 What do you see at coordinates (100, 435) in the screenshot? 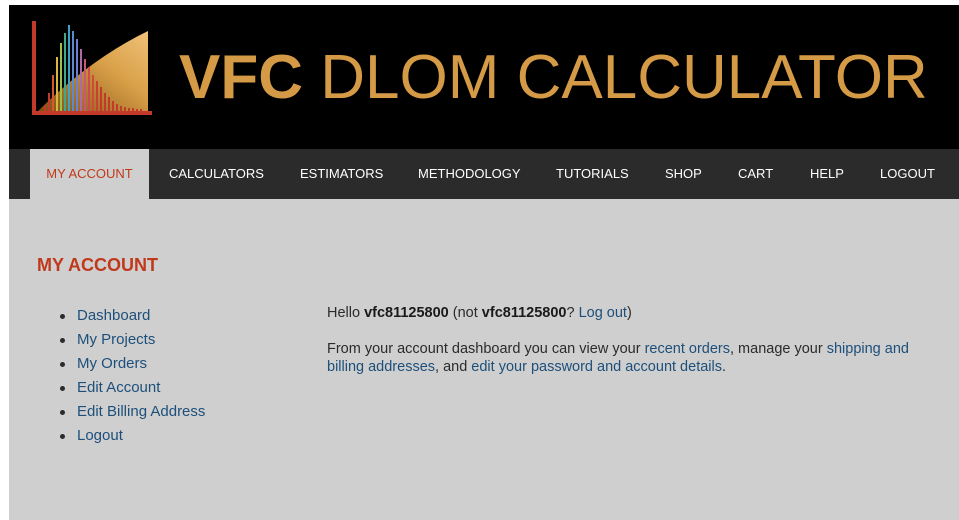
I see `sidebar-link-logout: Logout` at bounding box center [100, 435].